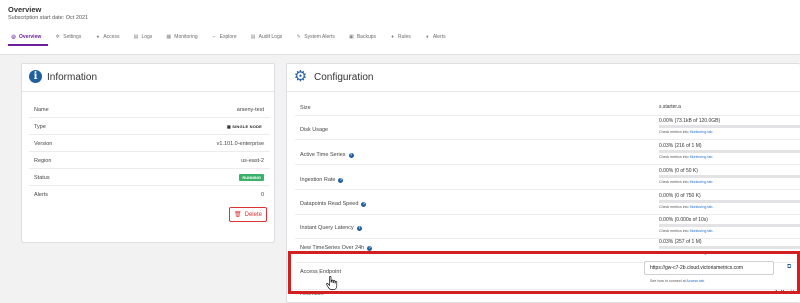 Image resolution: width=800 pixels, height=303 pixels. Describe the element at coordinates (327, 155) in the screenshot. I see `config-label: Active Time Series?` at that location.